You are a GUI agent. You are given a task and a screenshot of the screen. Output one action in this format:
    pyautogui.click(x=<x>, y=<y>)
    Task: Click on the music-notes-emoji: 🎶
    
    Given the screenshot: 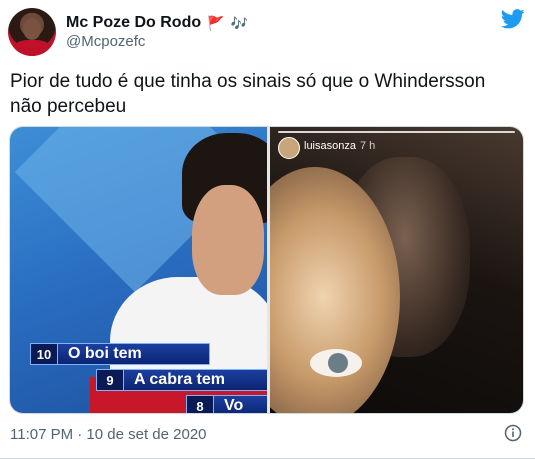 What is the action you would take?
    pyautogui.click(x=239, y=23)
    